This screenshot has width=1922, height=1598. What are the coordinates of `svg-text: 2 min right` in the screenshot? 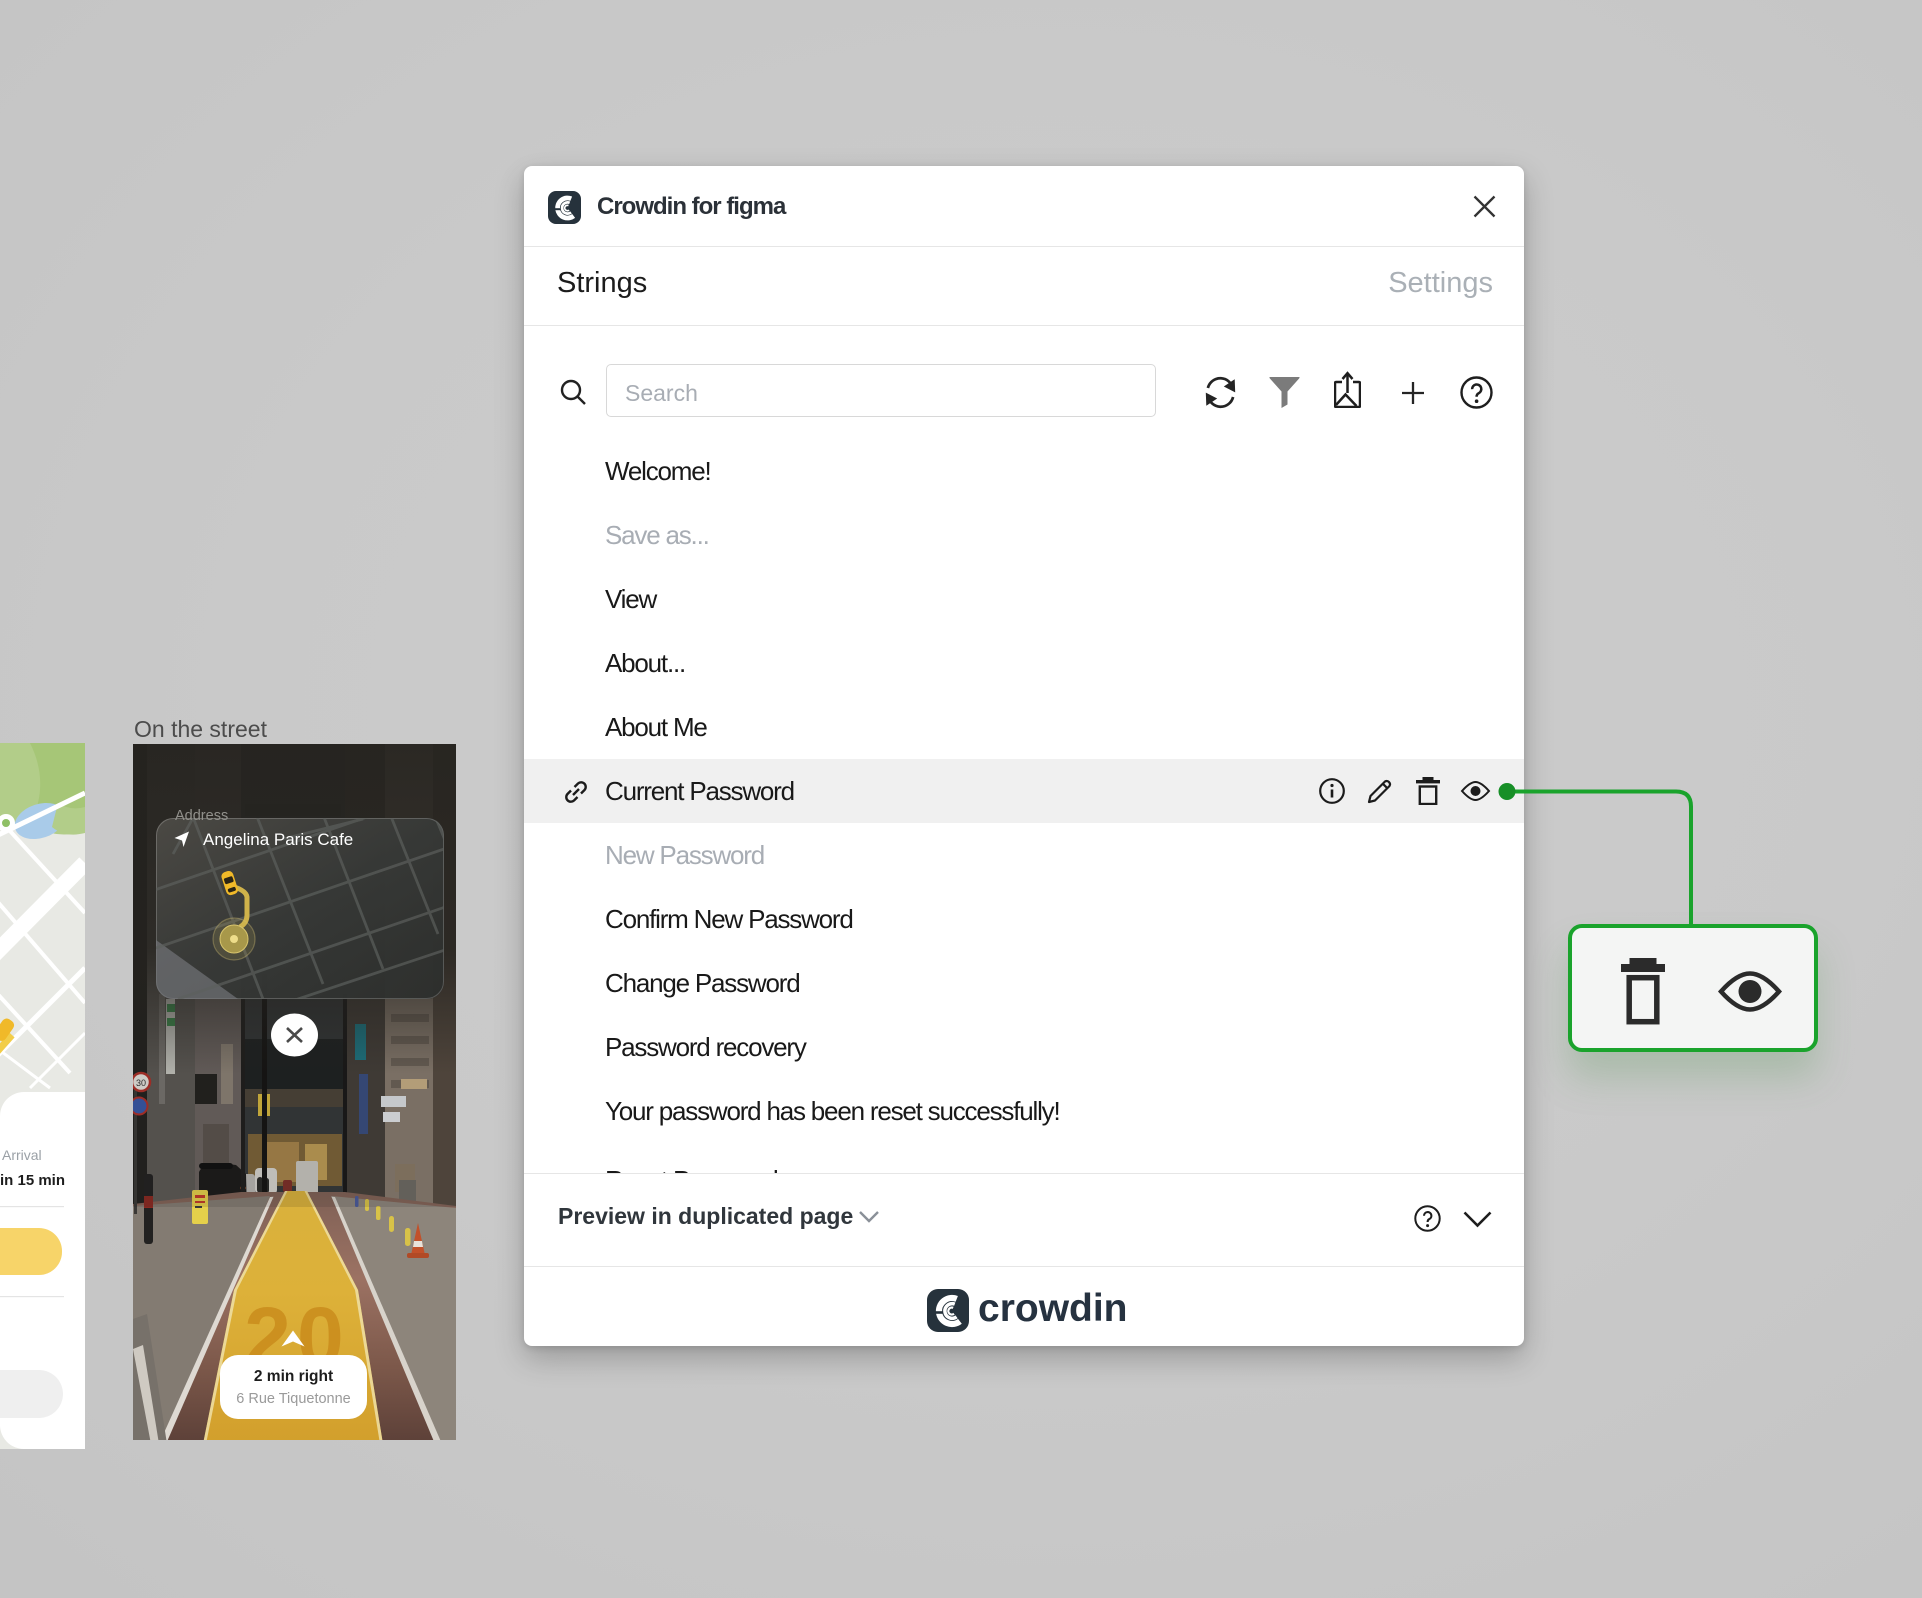 It's located at (293, 1376).